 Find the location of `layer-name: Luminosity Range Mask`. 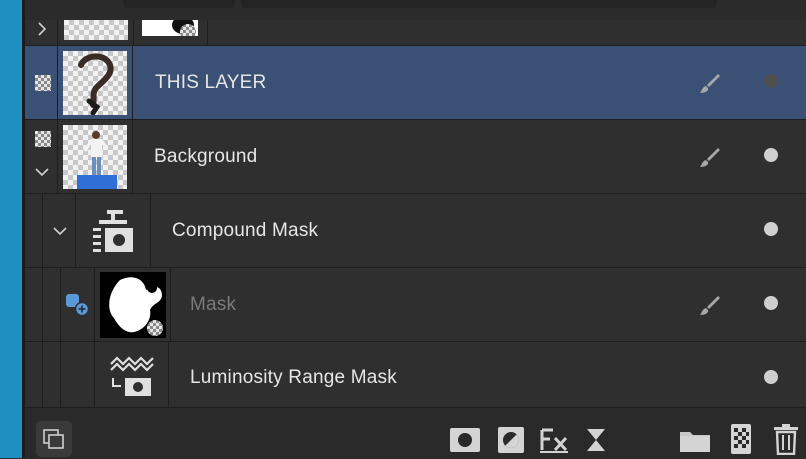

layer-name: Luminosity Range Mask is located at coordinates (293, 377).